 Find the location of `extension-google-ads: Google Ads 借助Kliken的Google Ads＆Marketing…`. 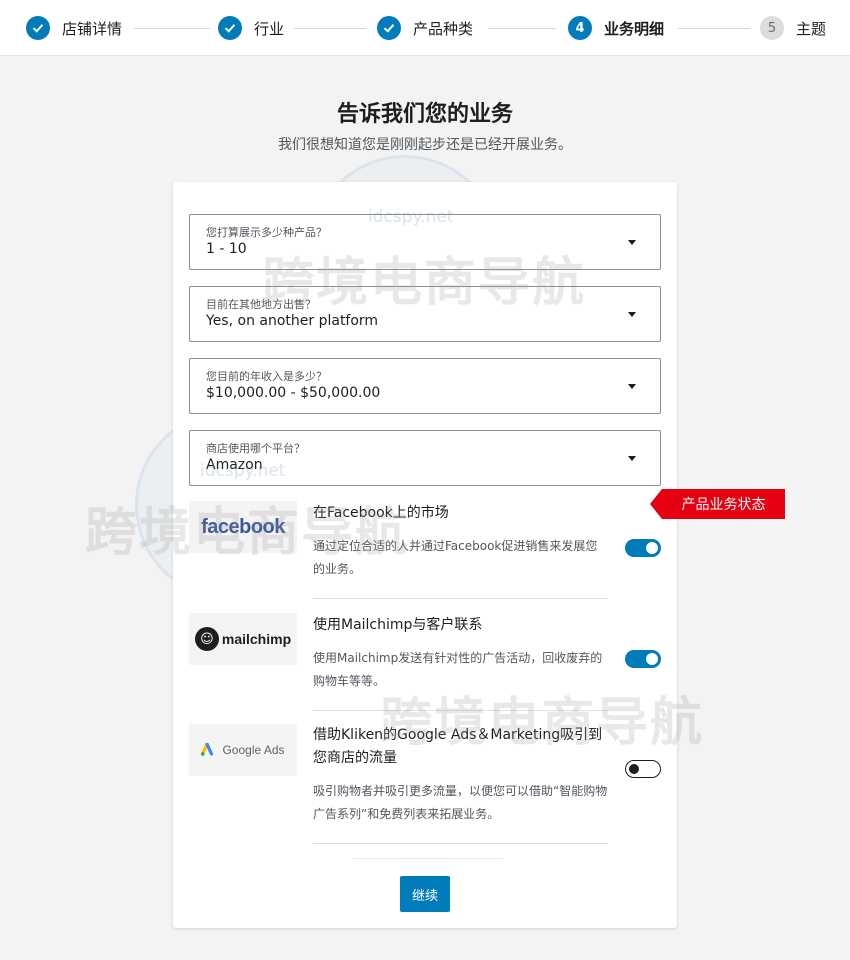

extension-google-ads: Google Ads 借助Kliken的Google Ads＆Marketing… is located at coordinates (398, 785).